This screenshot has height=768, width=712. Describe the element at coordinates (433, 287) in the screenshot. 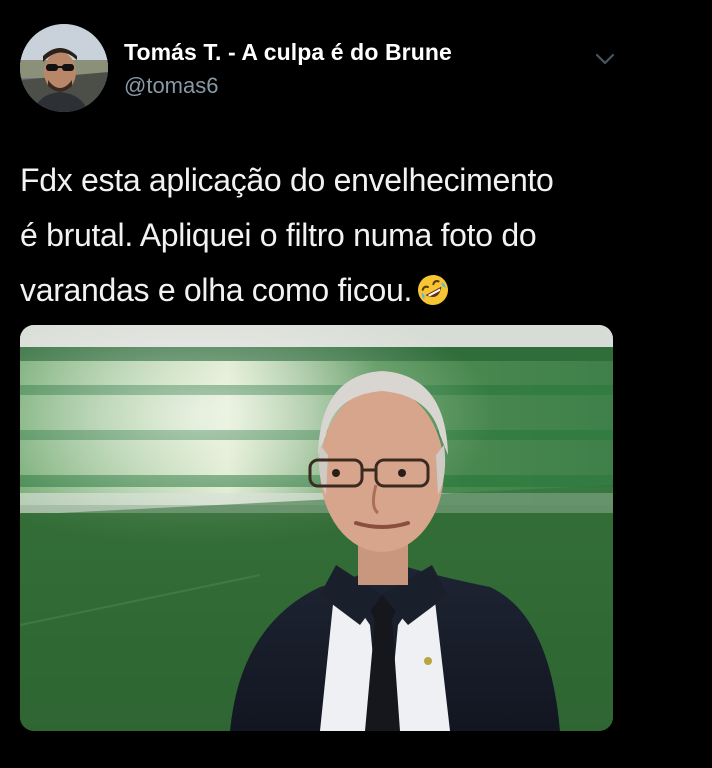

I see `rolling-on-the-floor-laughing-emoji-icon` at that location.